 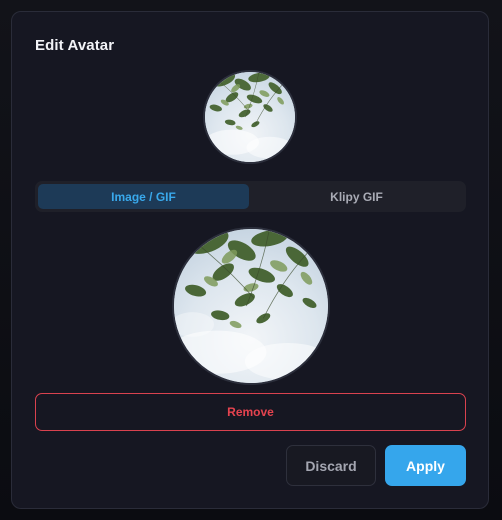 I want to click on avatar-image-large, so click(x=251, y=306).